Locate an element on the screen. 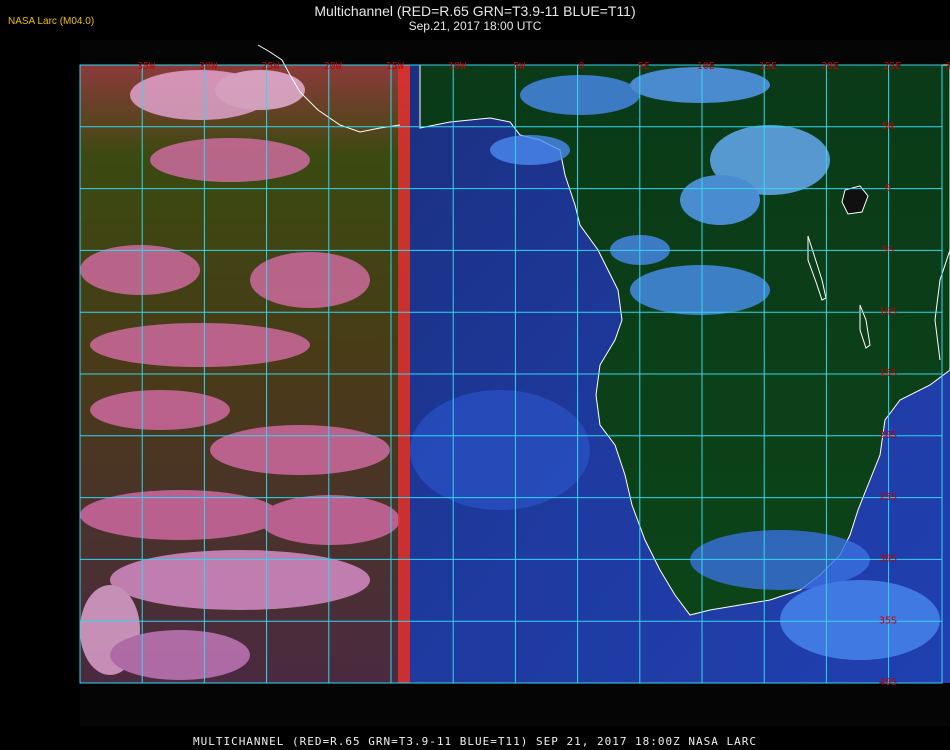  longitude-label: 5W is located at coordinates (519, 66).